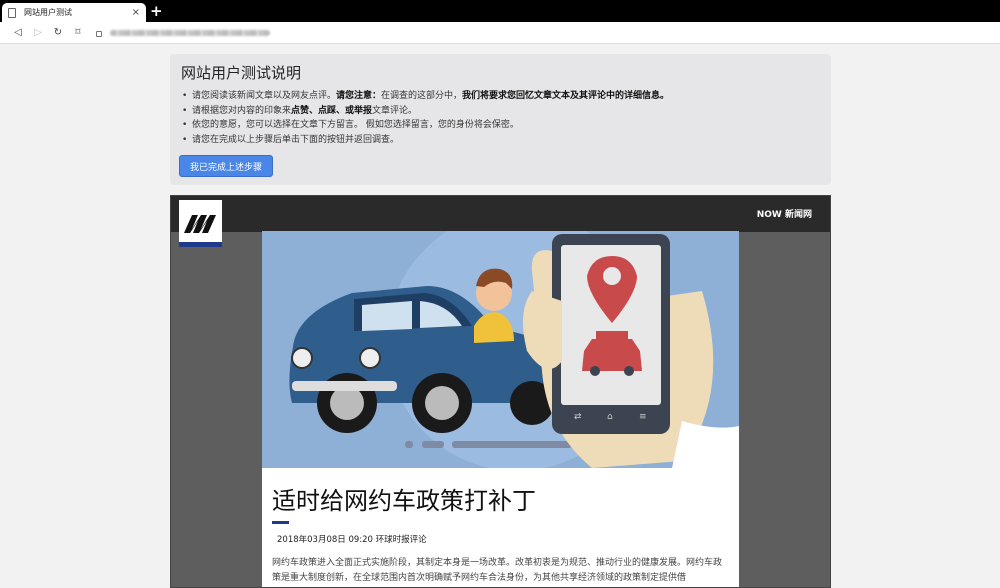 The width and height of the screenshot is (1000, 588). What do you see at coordinates (425, 111) in the screenshot?
I see `instruction-item: 请根据您对内容的印象来点赞、点踩、或举报文章评论。` at bounding box center [425, 111].